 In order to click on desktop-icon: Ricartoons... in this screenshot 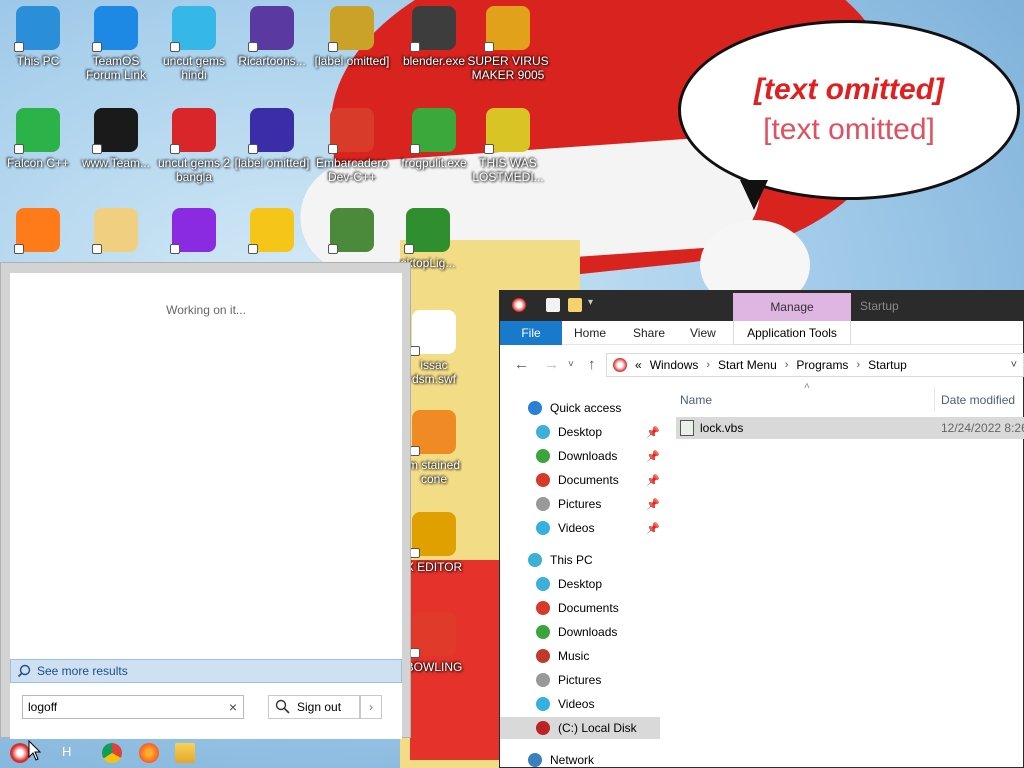, I will do `click(272, 37)`.